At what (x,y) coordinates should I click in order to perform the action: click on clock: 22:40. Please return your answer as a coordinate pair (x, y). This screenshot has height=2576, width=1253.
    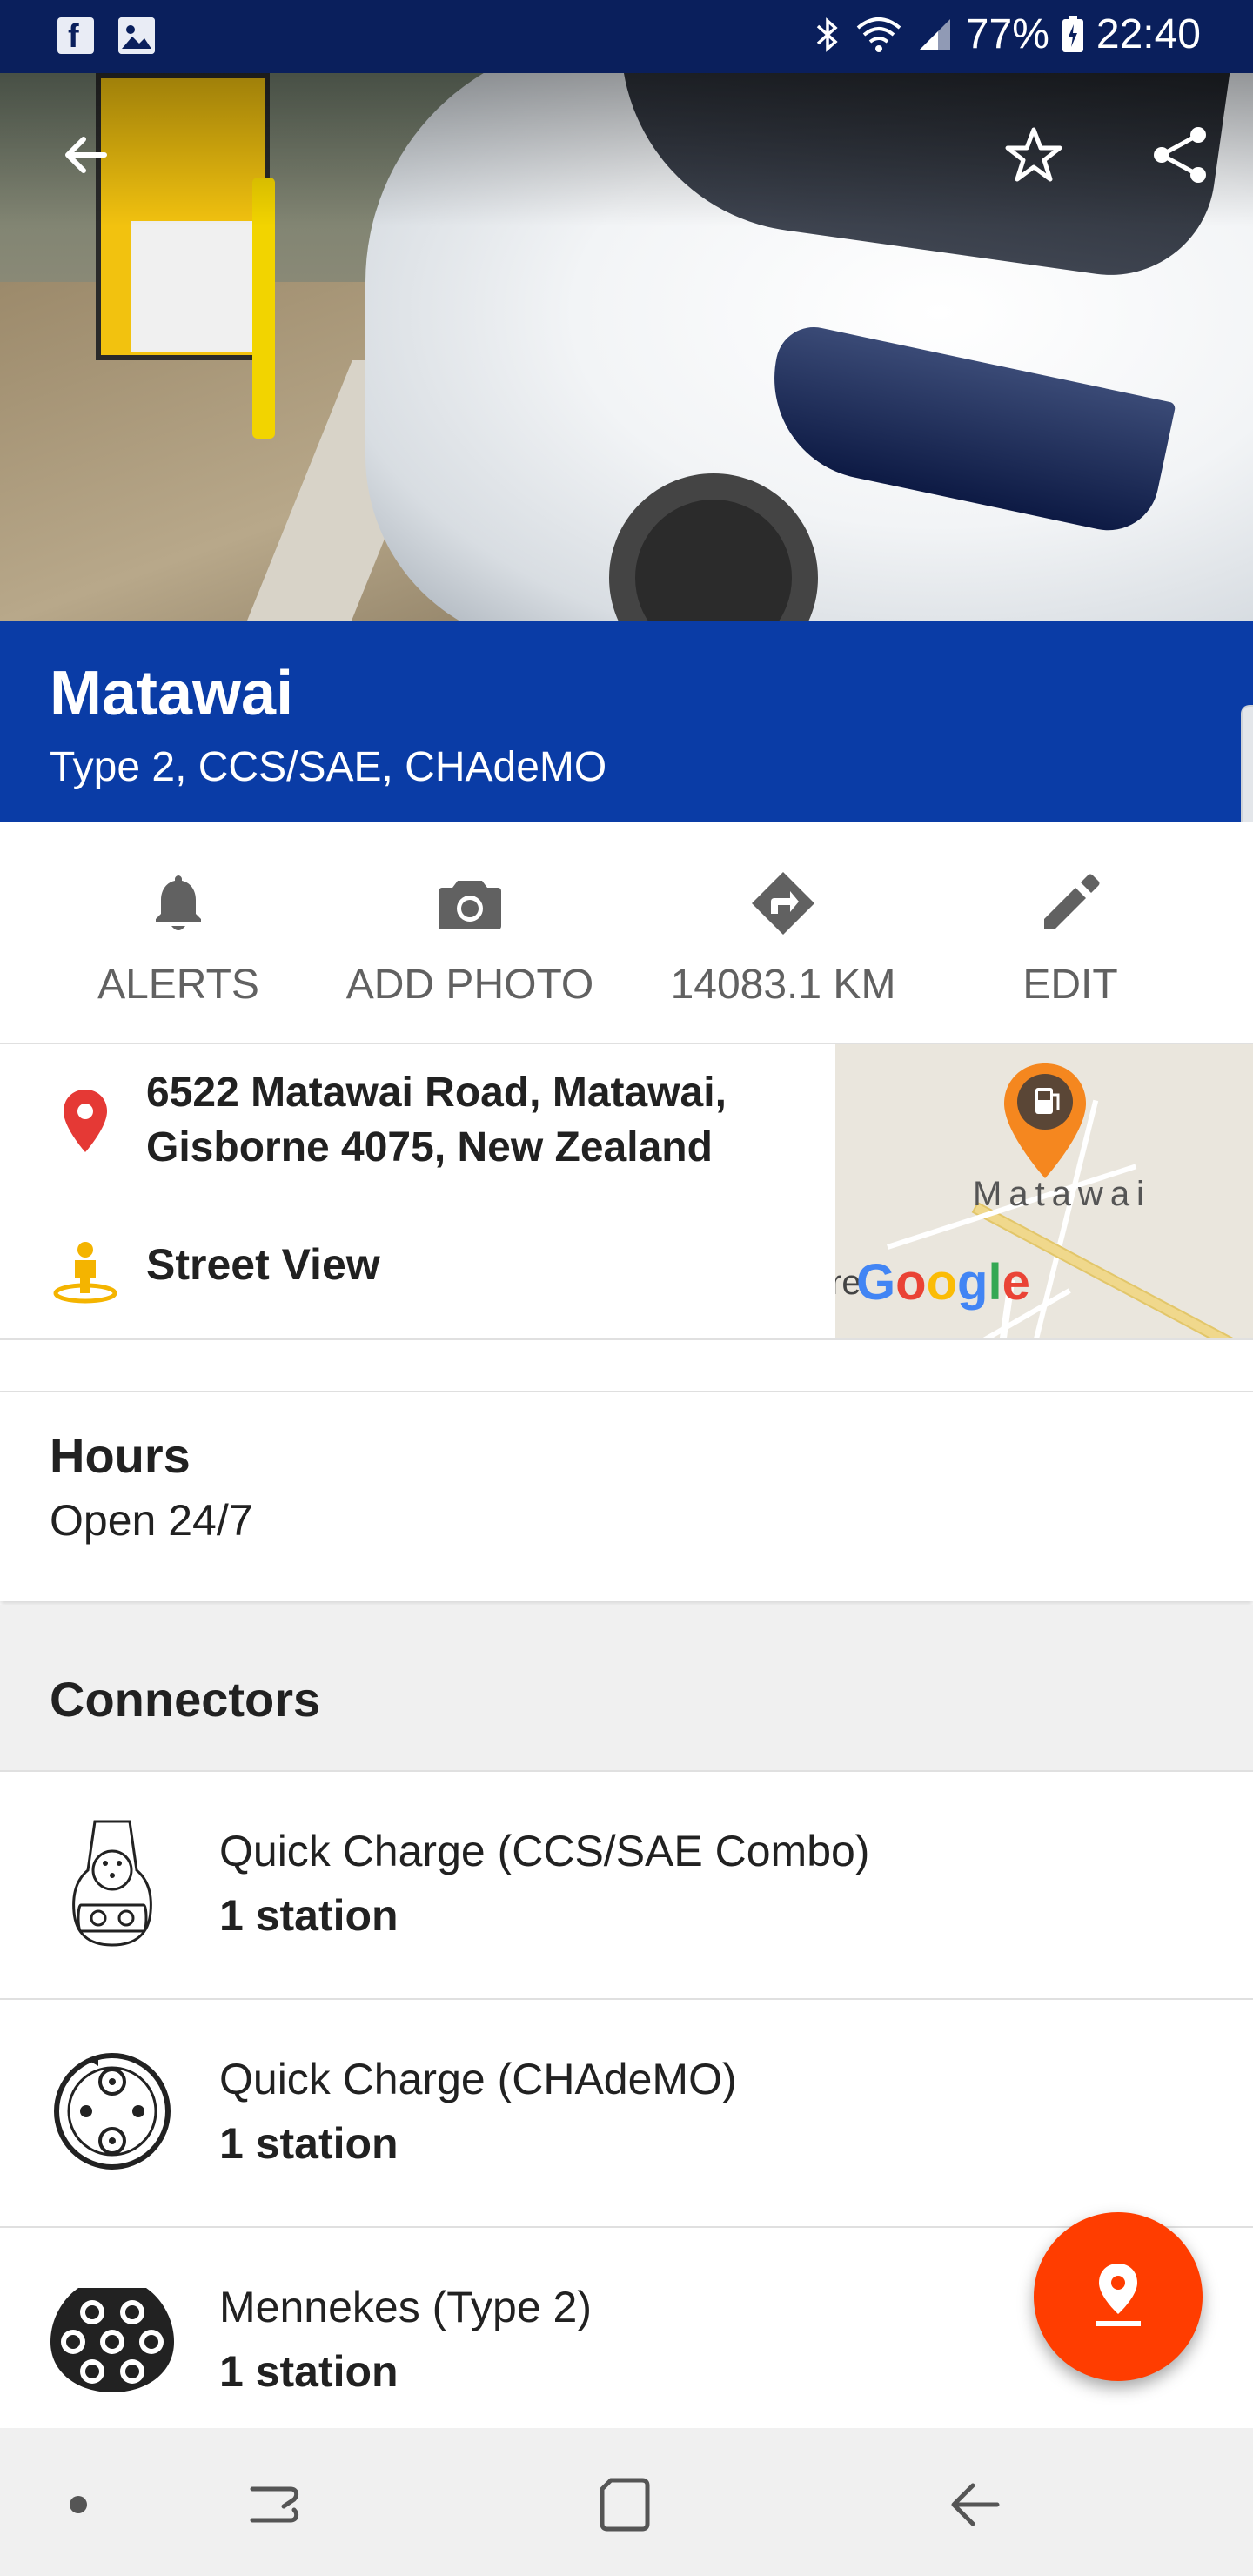
    Looking at the image, I should click on (1148, 34).